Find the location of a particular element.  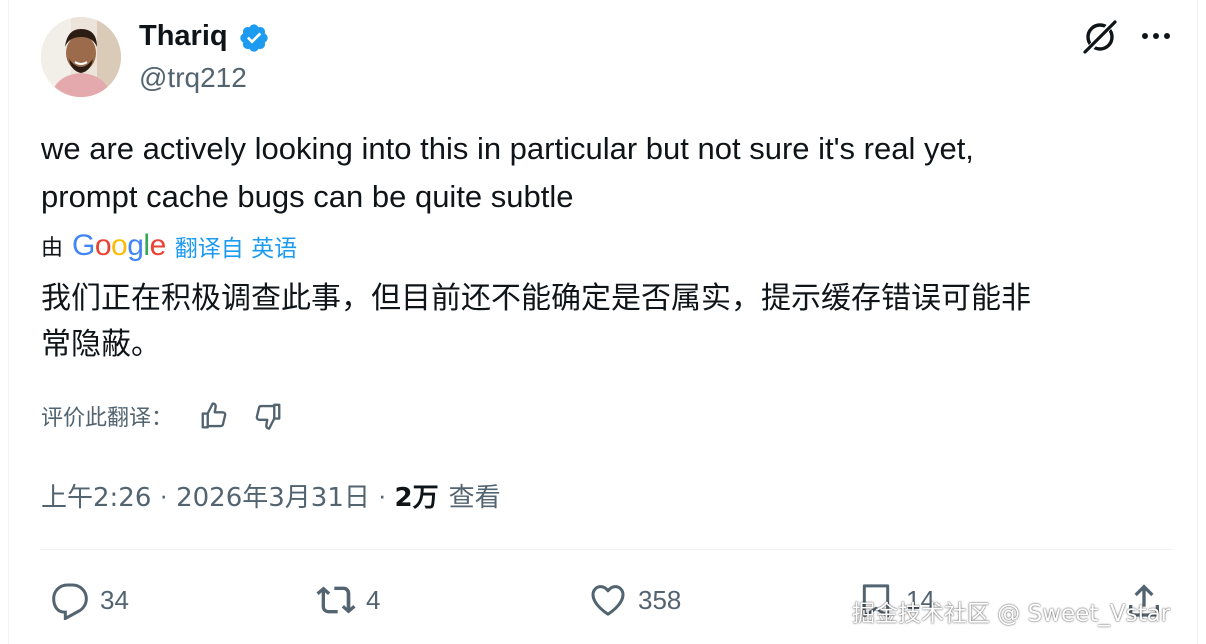

tweet-time: 上午2:26 is located at coordinates (96, 495).